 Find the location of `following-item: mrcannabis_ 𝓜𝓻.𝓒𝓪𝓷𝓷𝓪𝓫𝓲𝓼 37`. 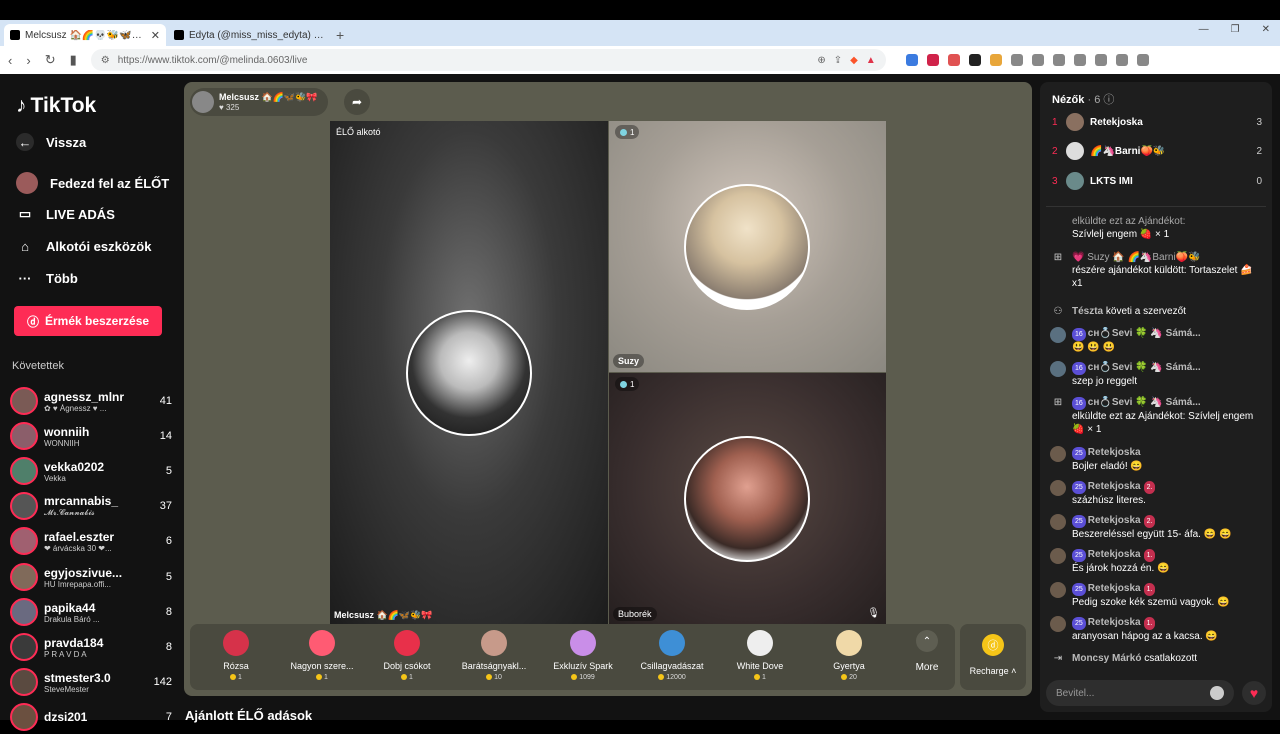

following-item: mrcannabis_ 𝓜𝓻.𝓒𝓪𝓷𝓷𝓪𝓫𝓲𝓼 37 is located at coordinates (91, 506).